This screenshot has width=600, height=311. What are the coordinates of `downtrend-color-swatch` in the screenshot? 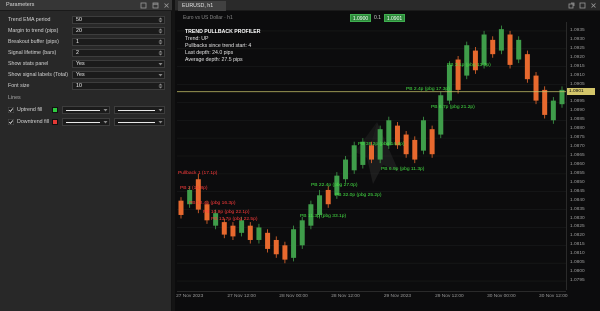 It's located at (55, 121).